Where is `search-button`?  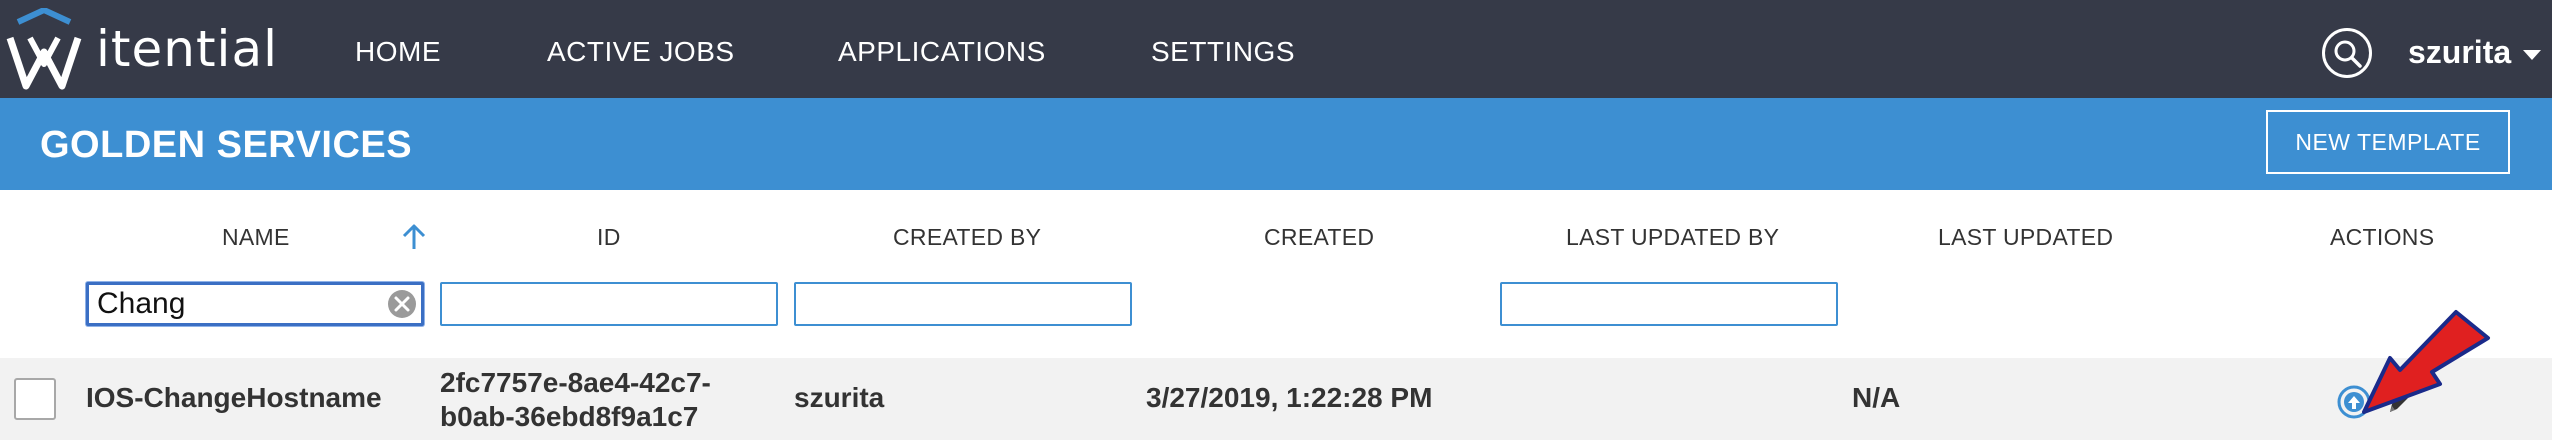
search-button is located at coordinates (2347, 53).